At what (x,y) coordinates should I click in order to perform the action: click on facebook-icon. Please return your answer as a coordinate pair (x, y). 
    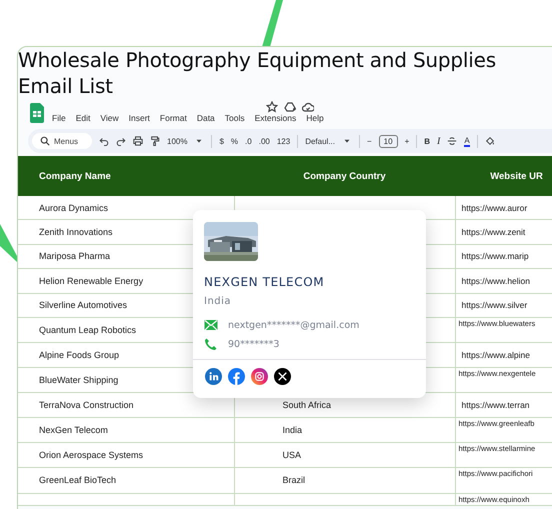
    Looking at the image, I should click on (236, 376).